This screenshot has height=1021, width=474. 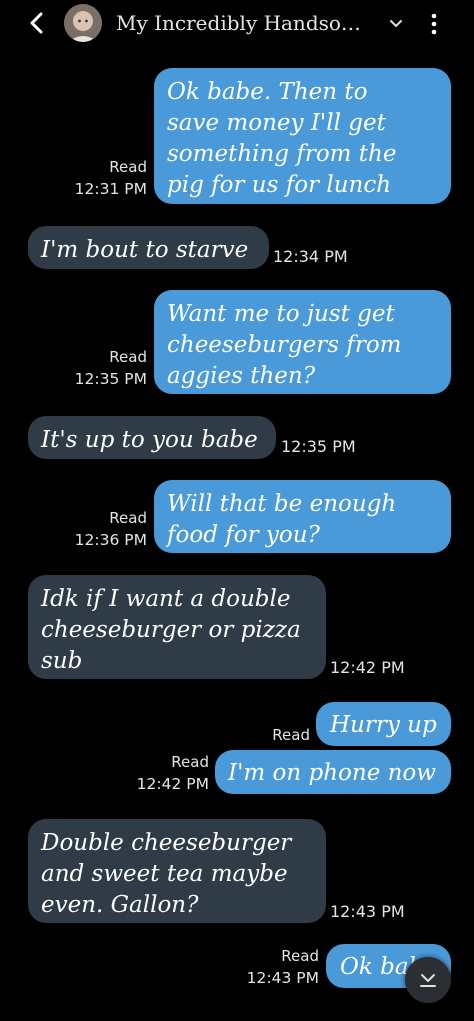 I want to click on back-arrow-icon, so click(x=36, y=23).